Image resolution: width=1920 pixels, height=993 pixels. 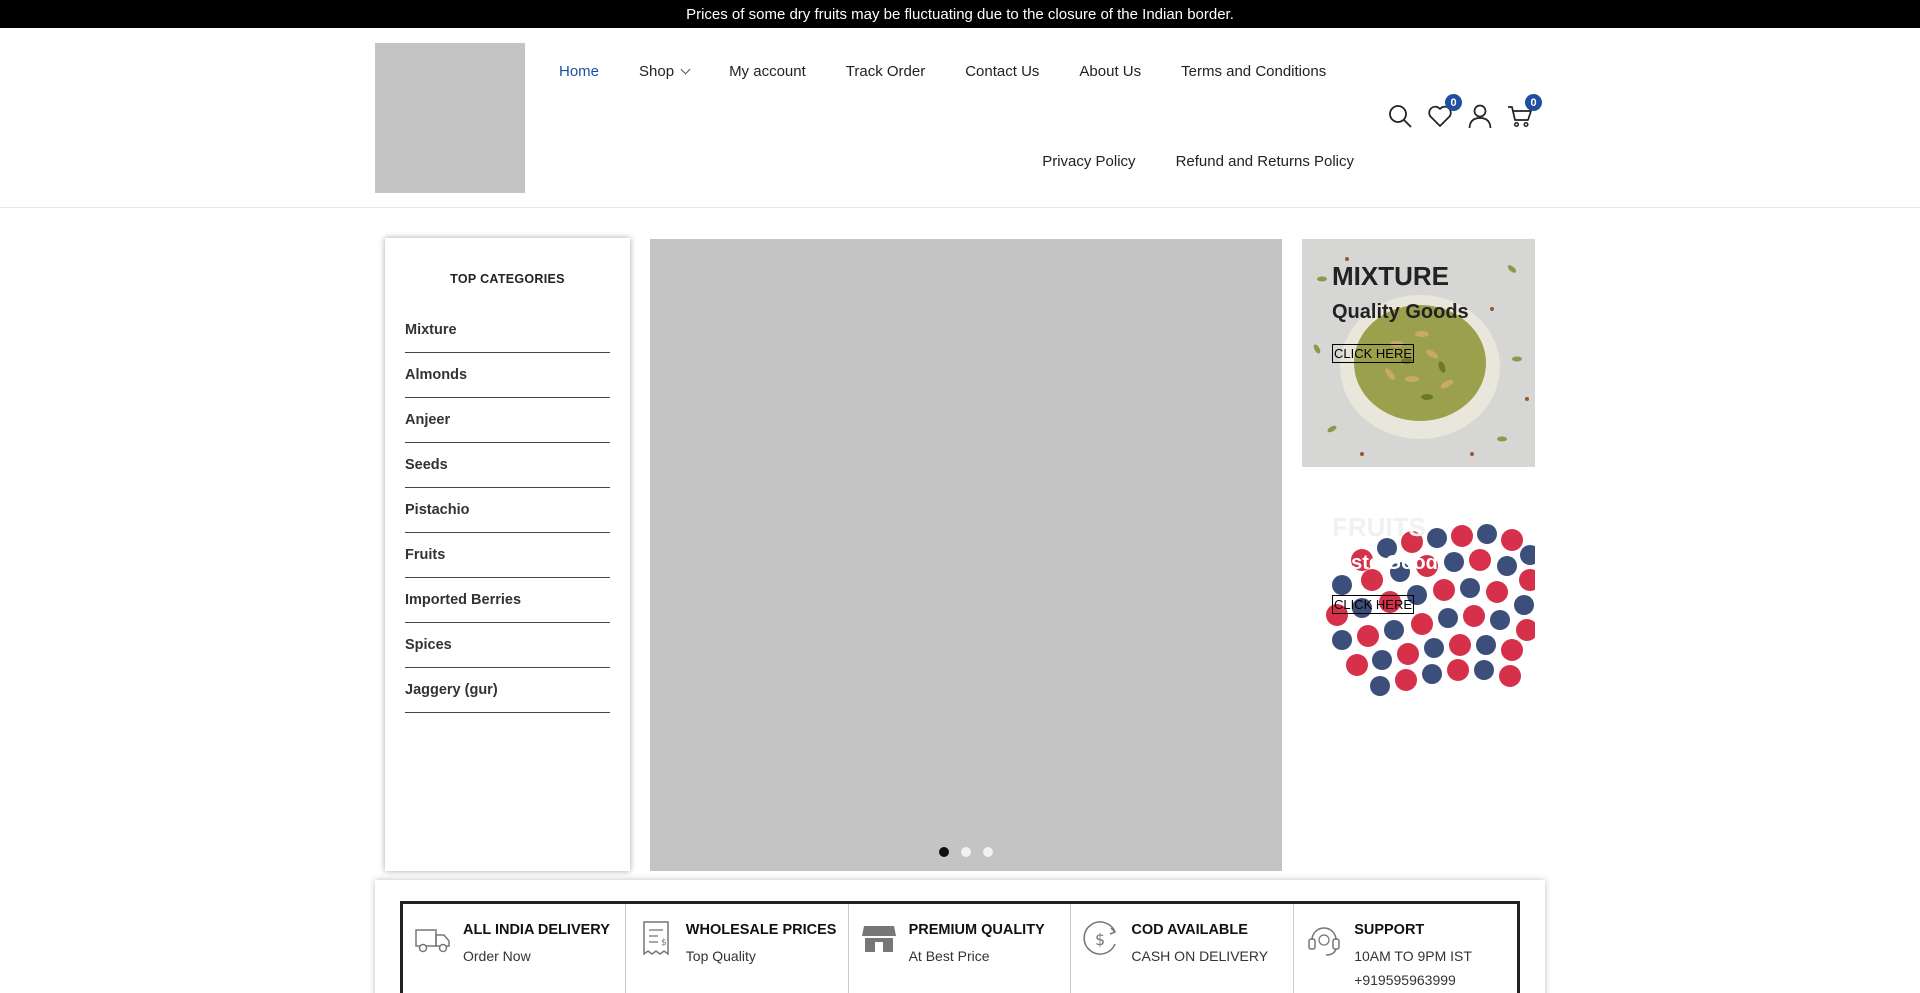 What do you see at coordinates (1200, 956) in the screenshot?
I see `feature-cod-sub: CASH ON DELIVERY` at bounding box center [1200, 956].